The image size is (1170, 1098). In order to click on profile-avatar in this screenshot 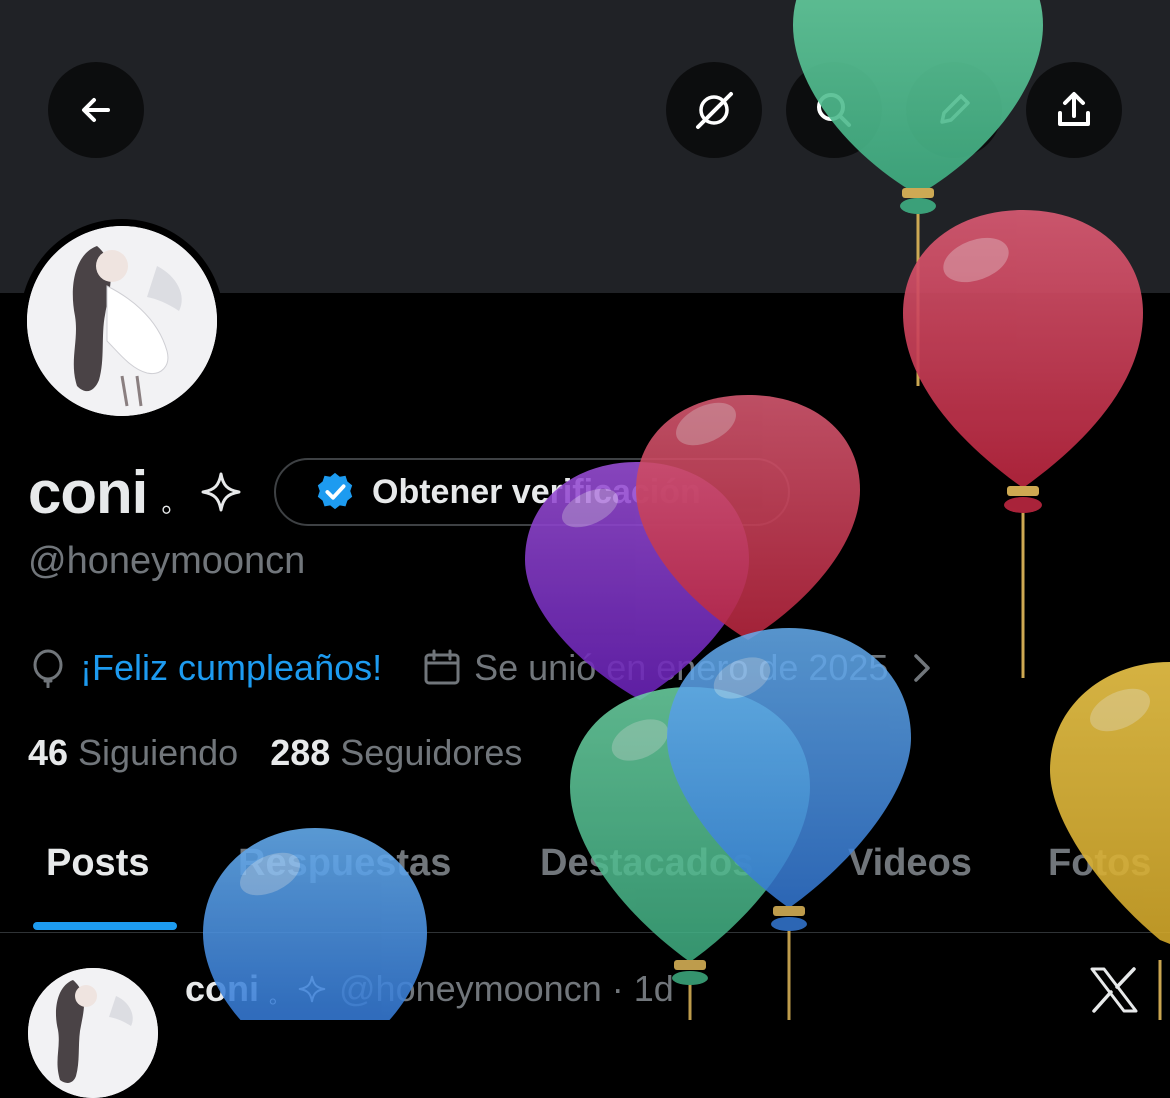, I will do `click(122, 321)`.